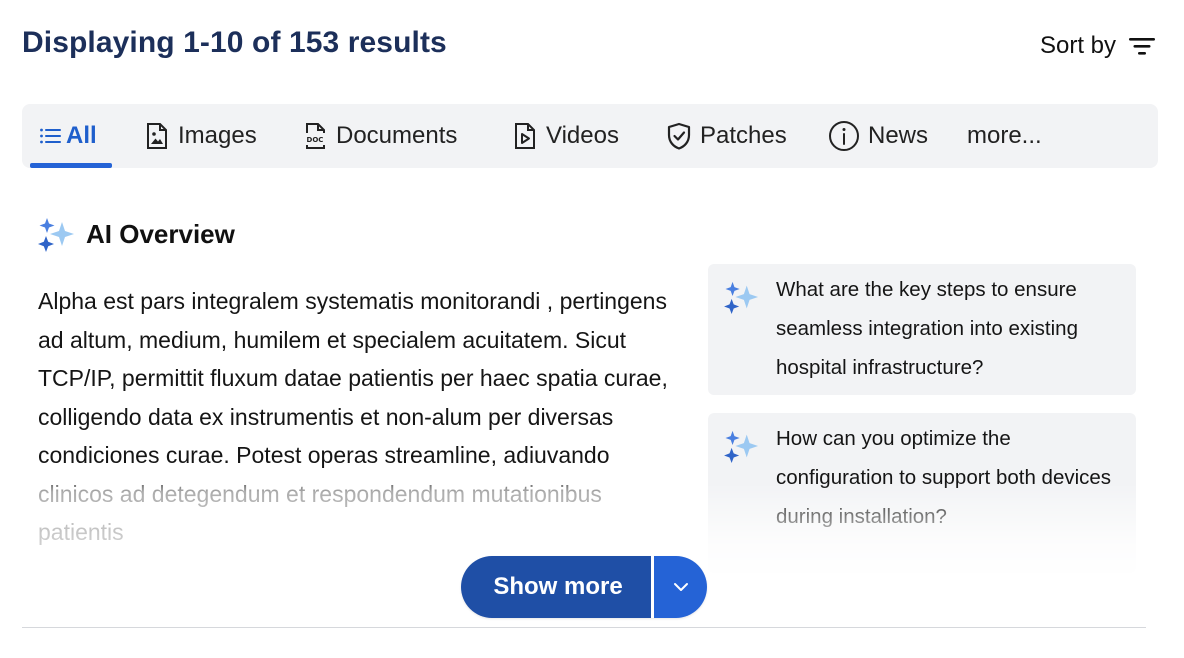 The image size is (1184, 658). I want to click on sort-by-label: Sort by, so click(1077, 45).